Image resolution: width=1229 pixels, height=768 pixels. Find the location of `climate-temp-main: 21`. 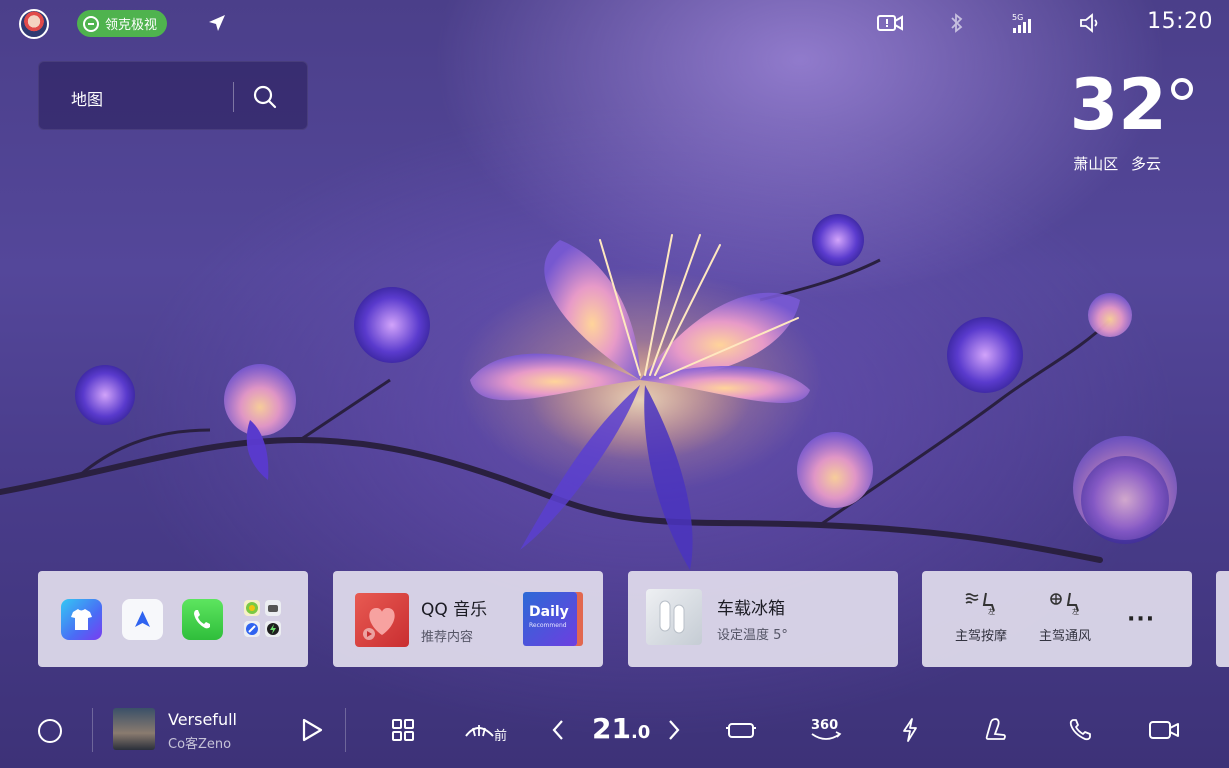

climate-temp-main: 21 is located at coordinates (611, 728).